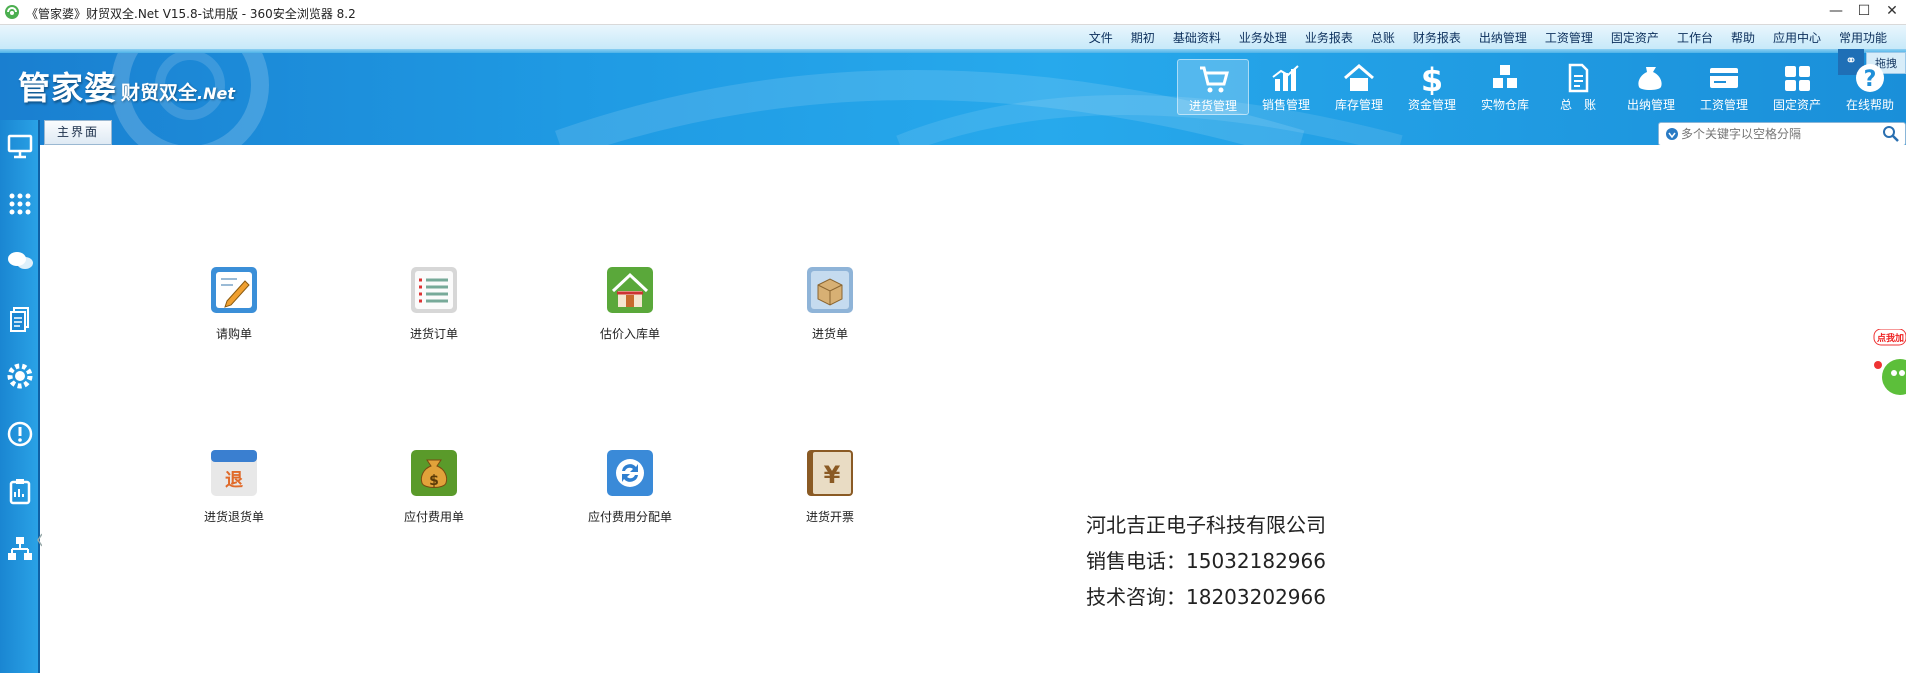  I want to click on floating-ad: 点我加, so click(1888, 373).